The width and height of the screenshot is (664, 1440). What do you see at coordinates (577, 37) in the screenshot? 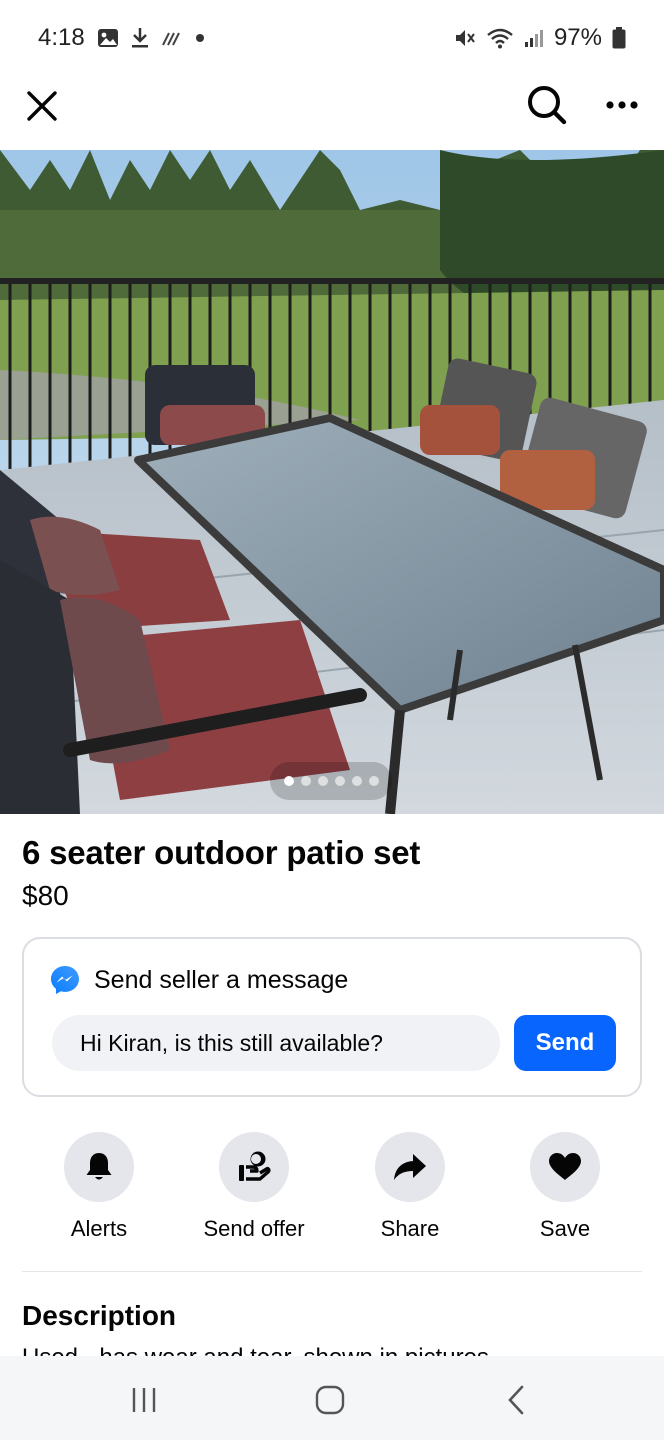
I see `battery-percent: 97%` at bounding box center [577, 37].